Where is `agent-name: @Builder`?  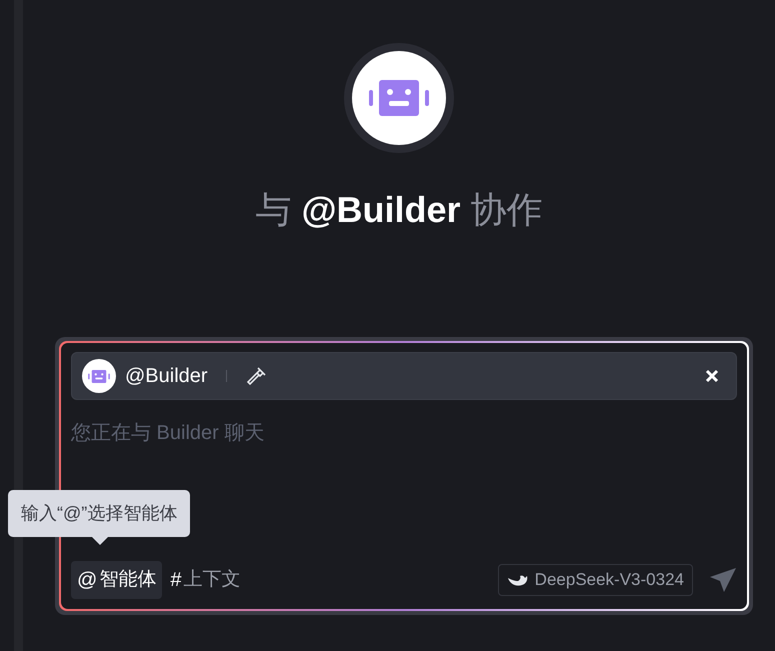
agent-name: @Builder is located at coordinates (166, 376).